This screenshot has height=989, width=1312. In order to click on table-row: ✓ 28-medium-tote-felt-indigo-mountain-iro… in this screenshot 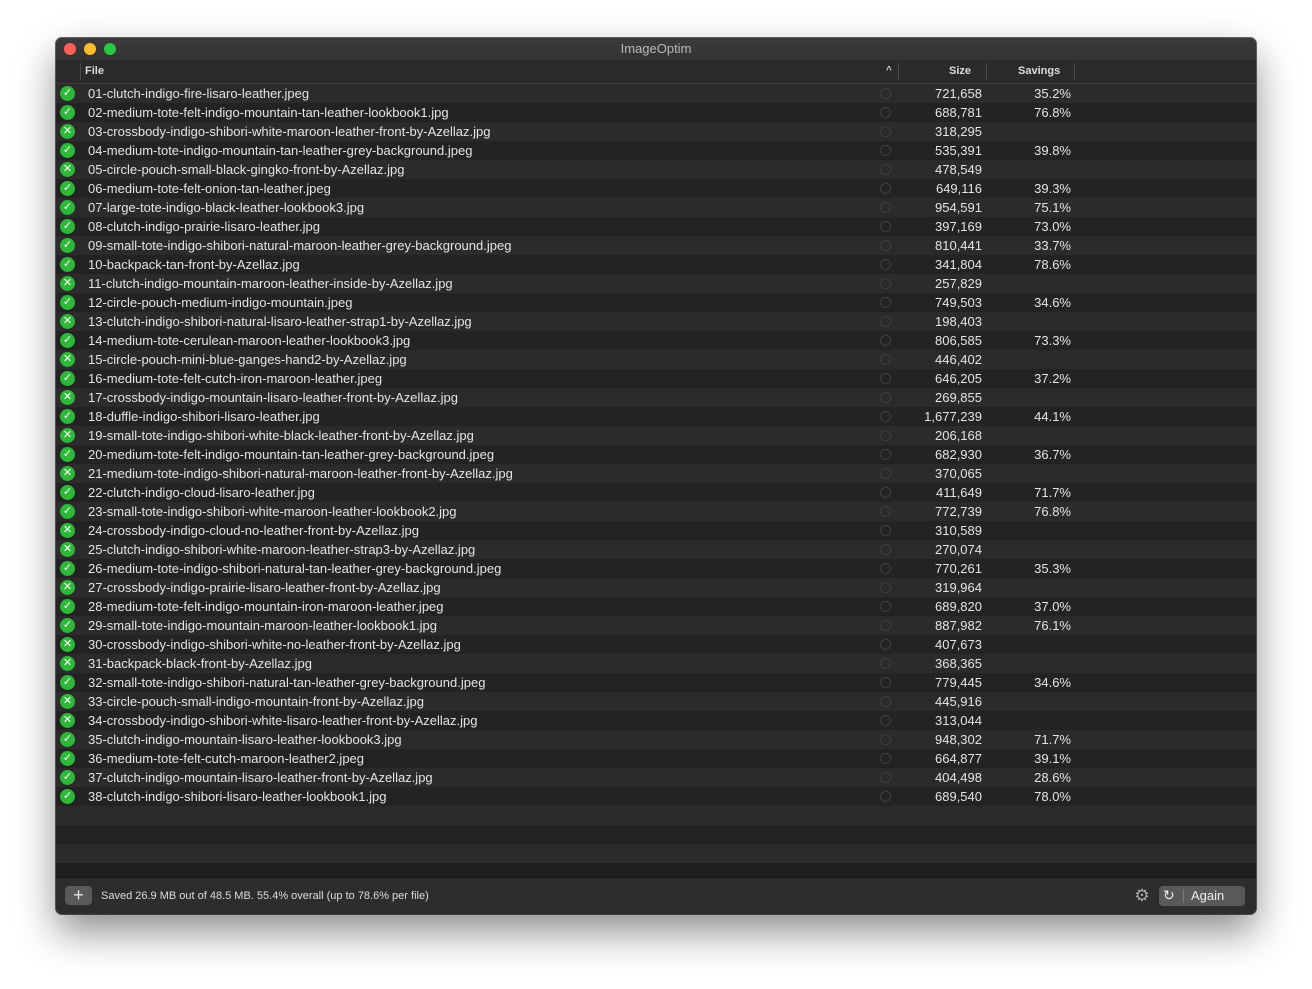, I will do `click(656, 606)`.